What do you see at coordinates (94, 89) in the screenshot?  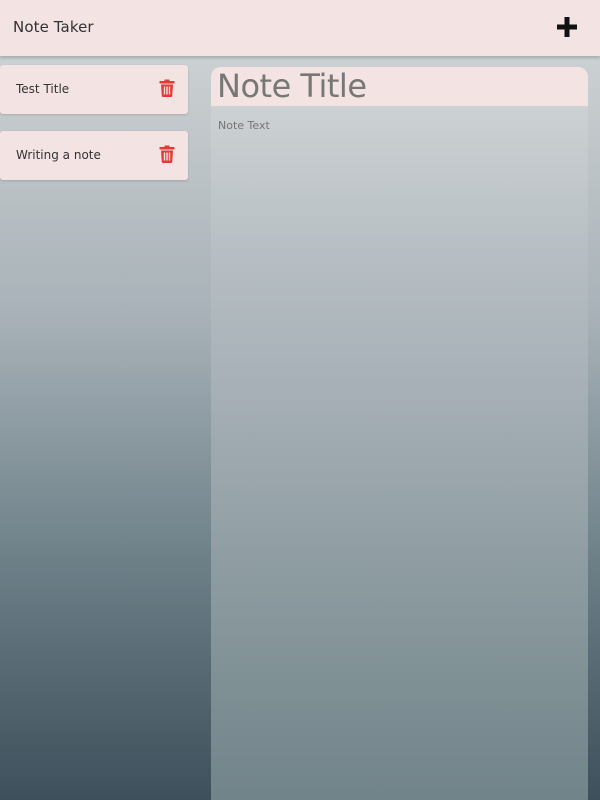 I see `note-list-item: Test Title` at bounding box center [94, 89].